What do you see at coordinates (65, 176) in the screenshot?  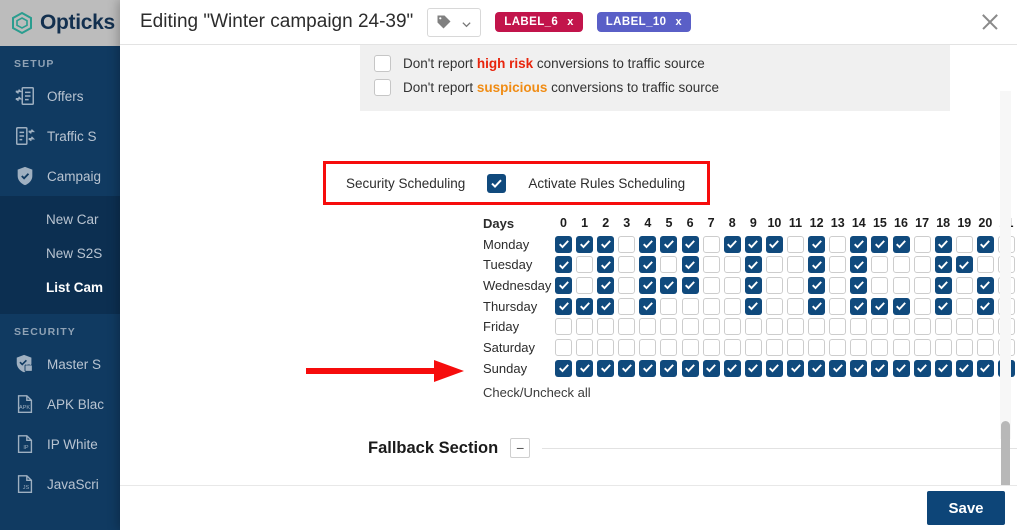 I see `sidebar-item-campaigns: Campaig` at bounding box center [65, 176].